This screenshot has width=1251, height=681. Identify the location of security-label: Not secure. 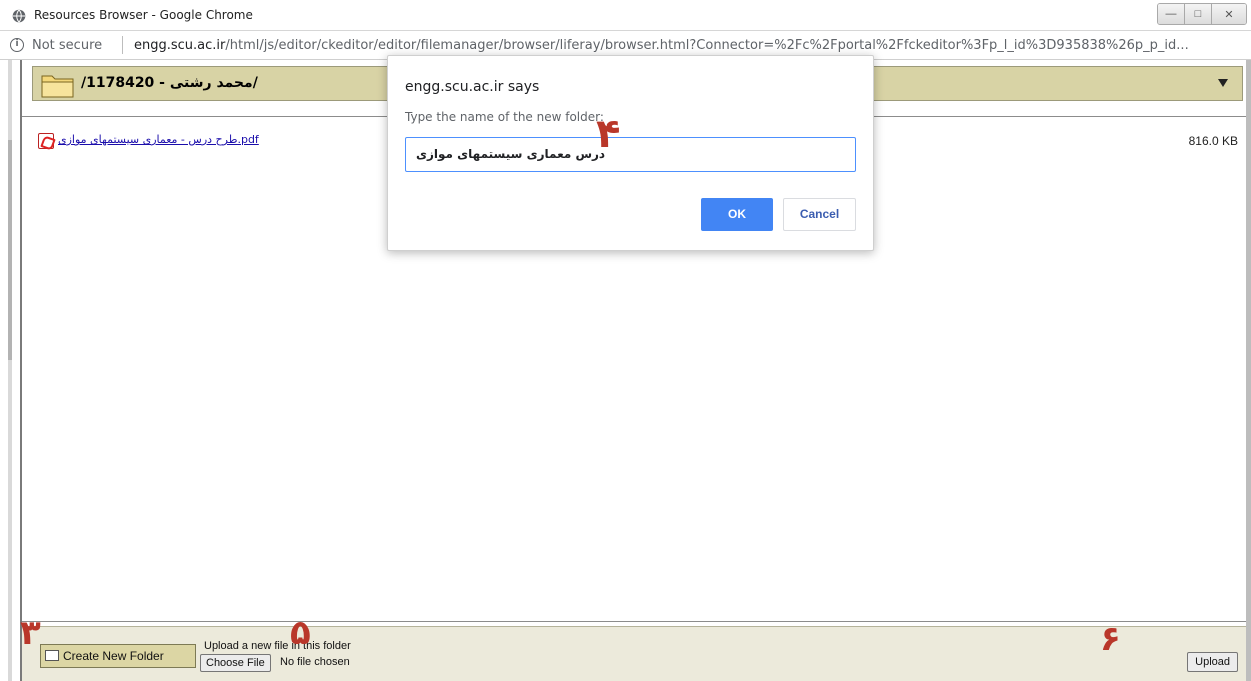
(67, 45).